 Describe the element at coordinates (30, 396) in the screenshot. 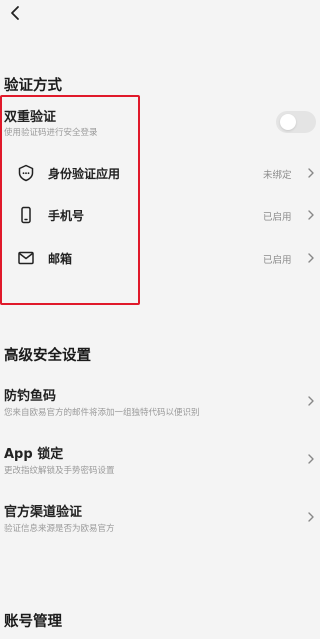

I see `advanced-item-label: 防钓鱼码` at that location.